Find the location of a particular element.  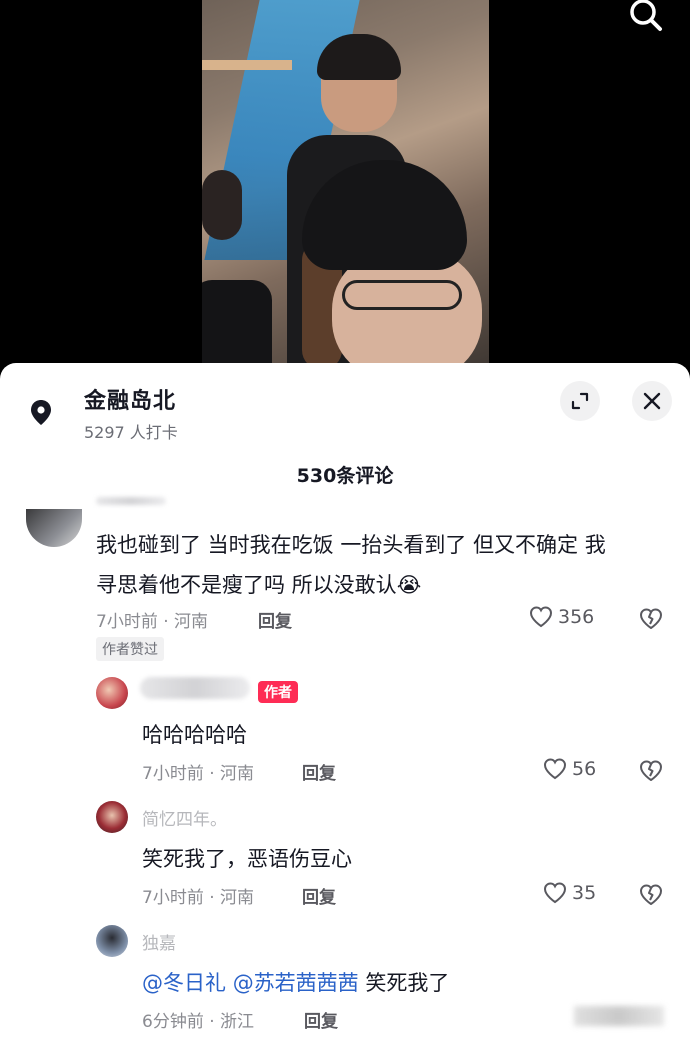

reply-text: @冬日礼 @苏若茜茜茜 笑死我了 is located at coordinates (295, 982).